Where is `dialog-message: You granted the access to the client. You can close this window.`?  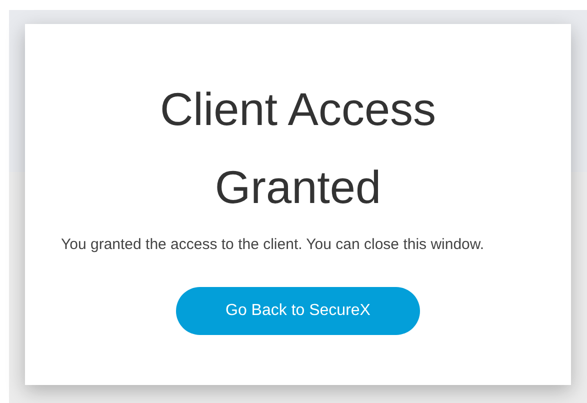 dialog-message: You granted the access to the client. You can close this window. is located at coordinates (273, 245).